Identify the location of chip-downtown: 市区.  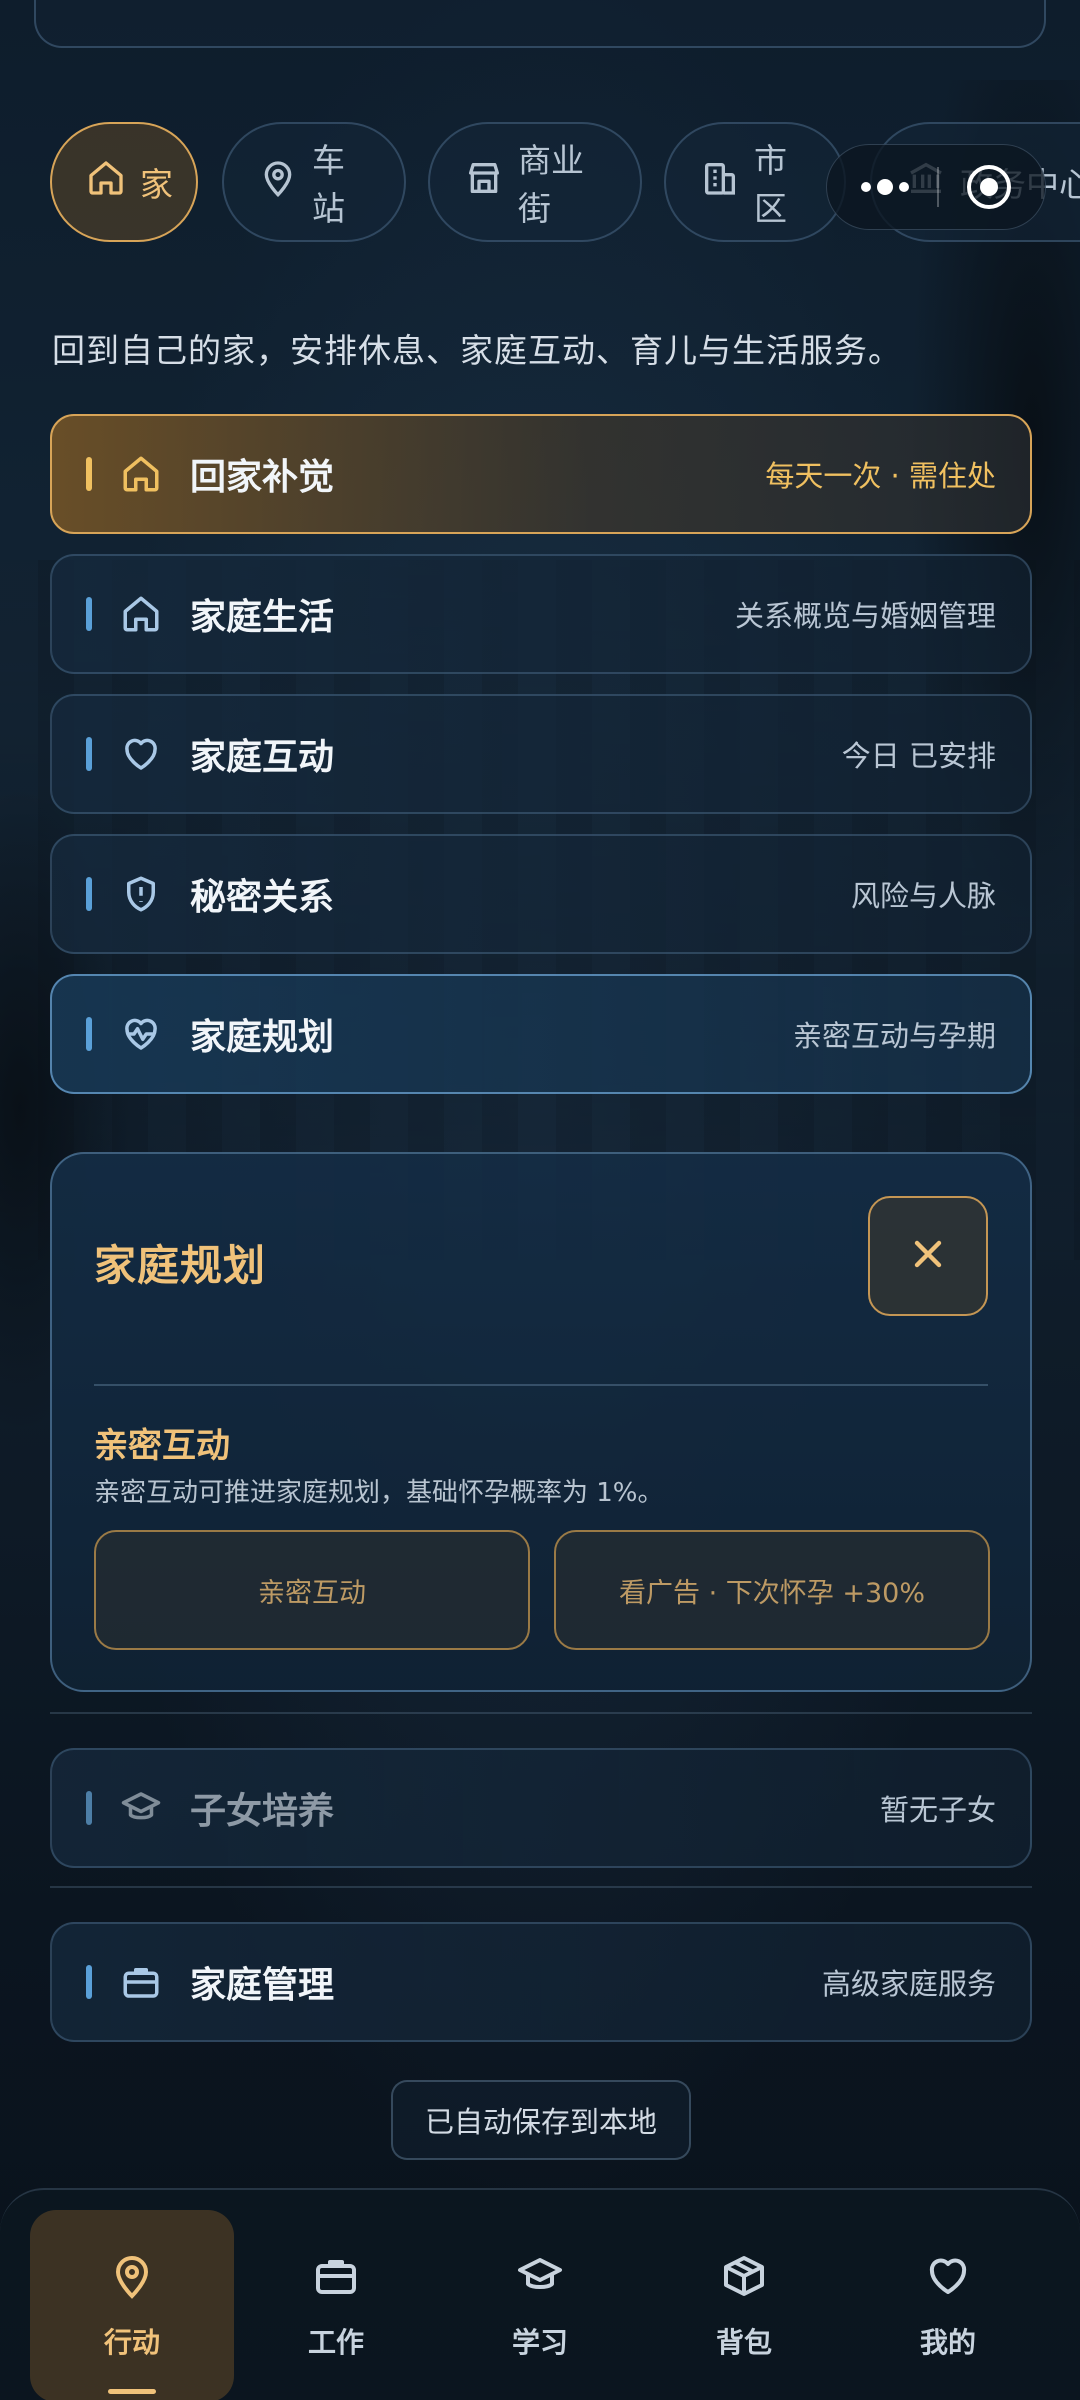
(755, 182).